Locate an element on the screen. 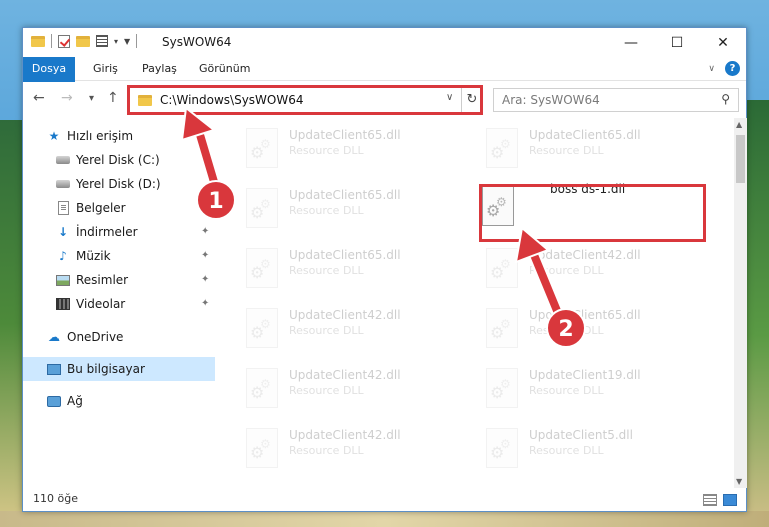  sidebar-item-label: Bu bilgisayar is located at coordinates (106, 369).